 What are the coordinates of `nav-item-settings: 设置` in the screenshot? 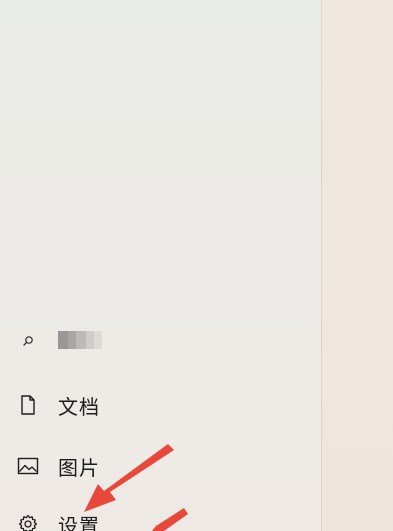 It's located at (150, 516).